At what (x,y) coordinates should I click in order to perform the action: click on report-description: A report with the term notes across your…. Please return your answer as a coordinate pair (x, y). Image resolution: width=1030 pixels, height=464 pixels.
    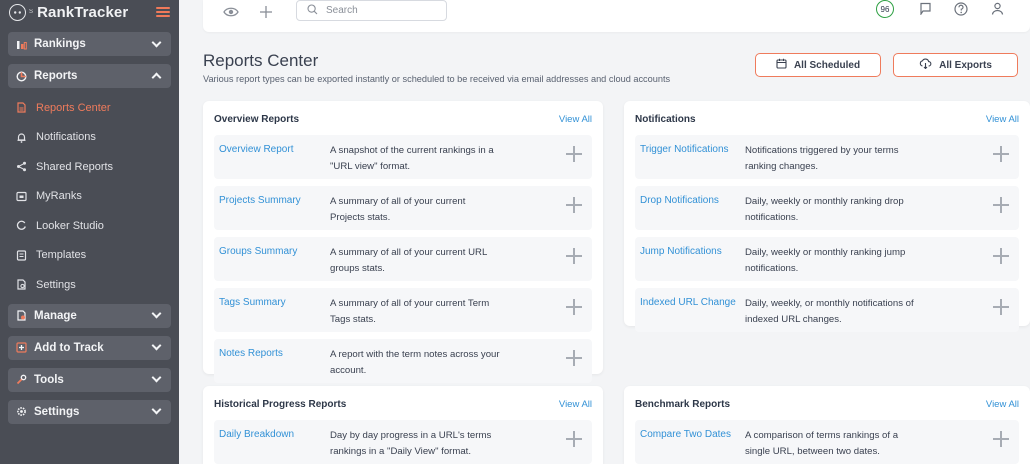
    Looking at the image, I should click on (415, 362).